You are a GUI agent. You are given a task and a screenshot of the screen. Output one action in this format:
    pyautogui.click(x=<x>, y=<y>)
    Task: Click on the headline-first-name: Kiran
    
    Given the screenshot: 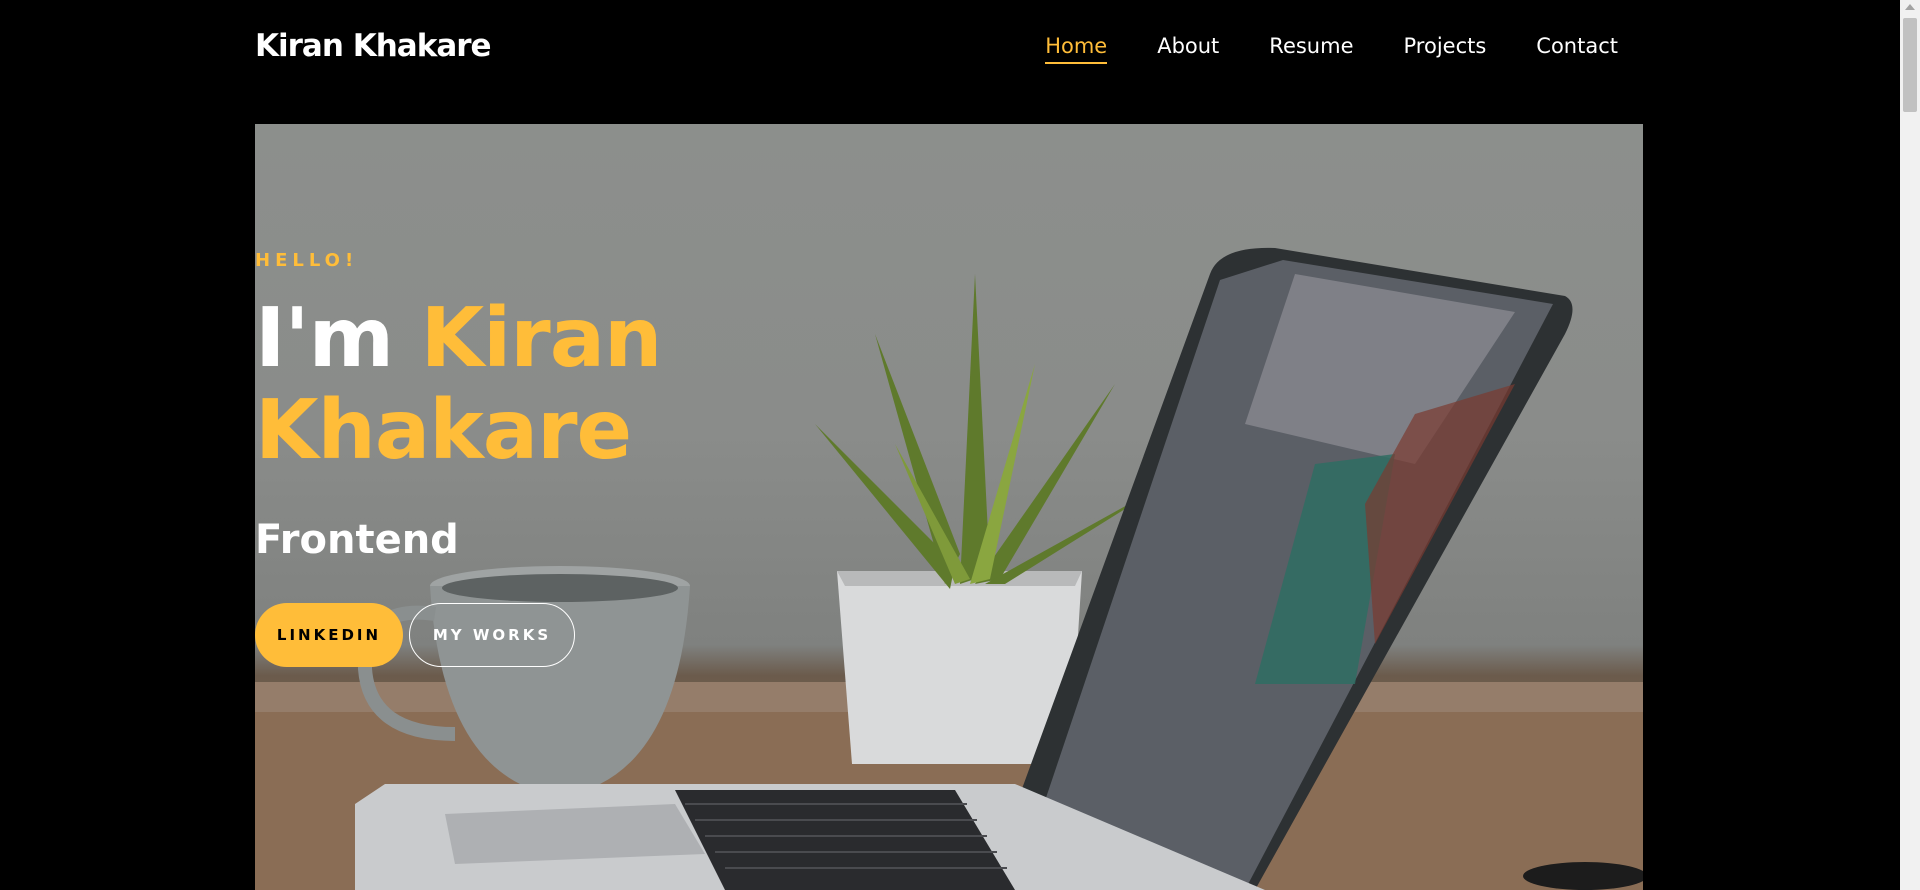 What is the action you would take?
    pyautogui.click(x=541, y=338)
    